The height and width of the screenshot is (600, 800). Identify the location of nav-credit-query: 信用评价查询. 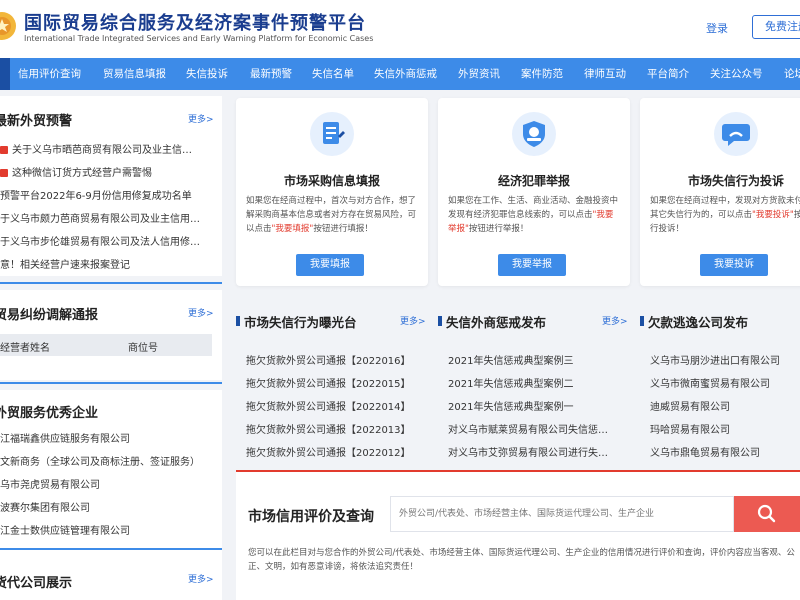
(49, 74).